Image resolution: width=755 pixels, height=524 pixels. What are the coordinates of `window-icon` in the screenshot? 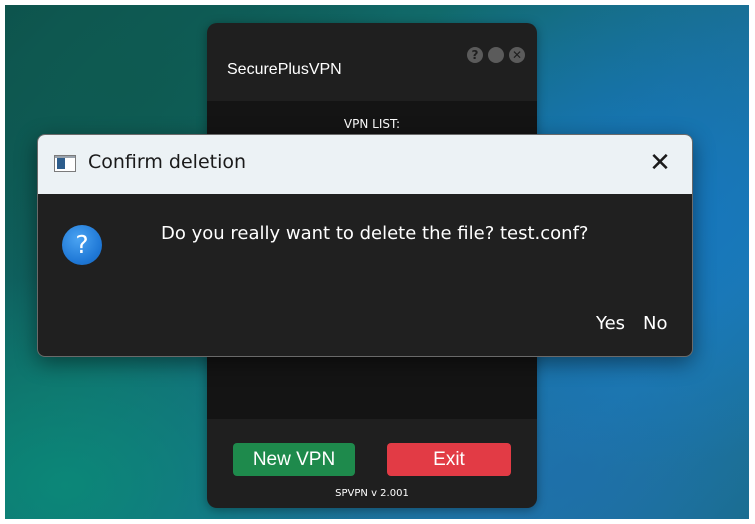 It's located at (65, 163).